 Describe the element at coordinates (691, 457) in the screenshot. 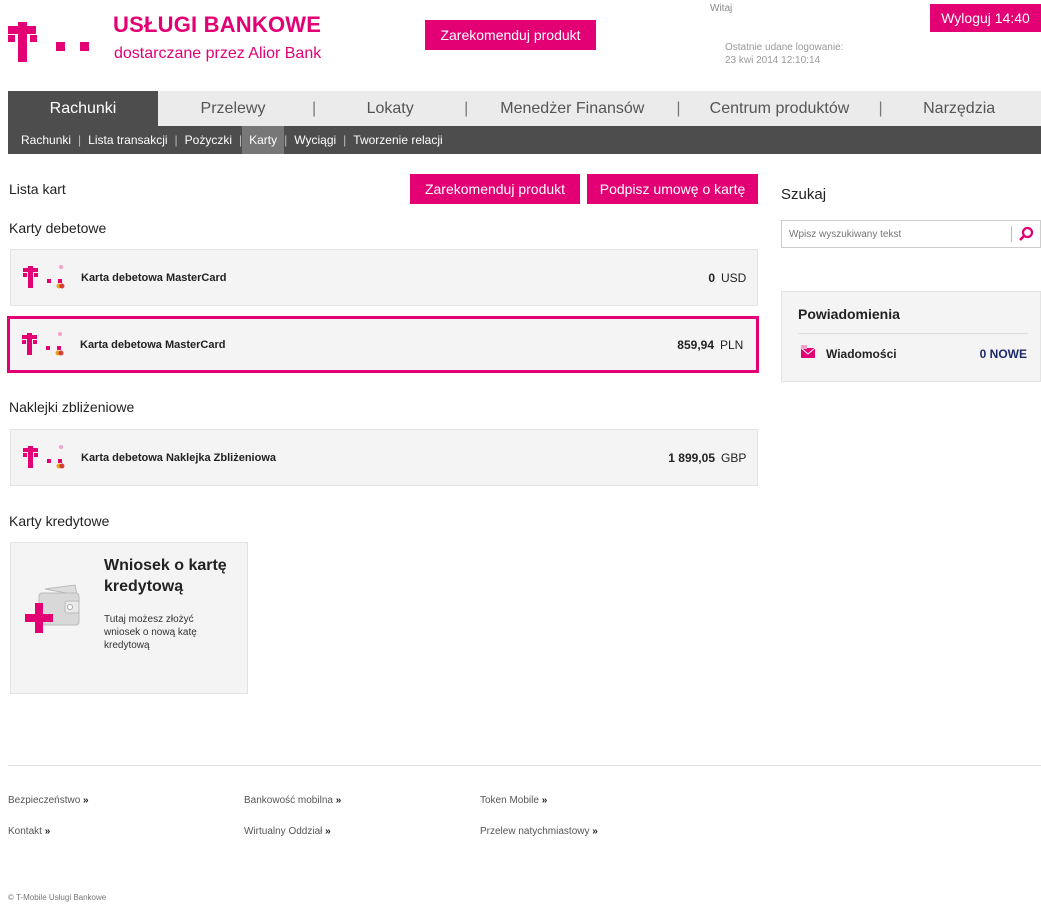

I see `card-balance: 1 899,05` at that location.